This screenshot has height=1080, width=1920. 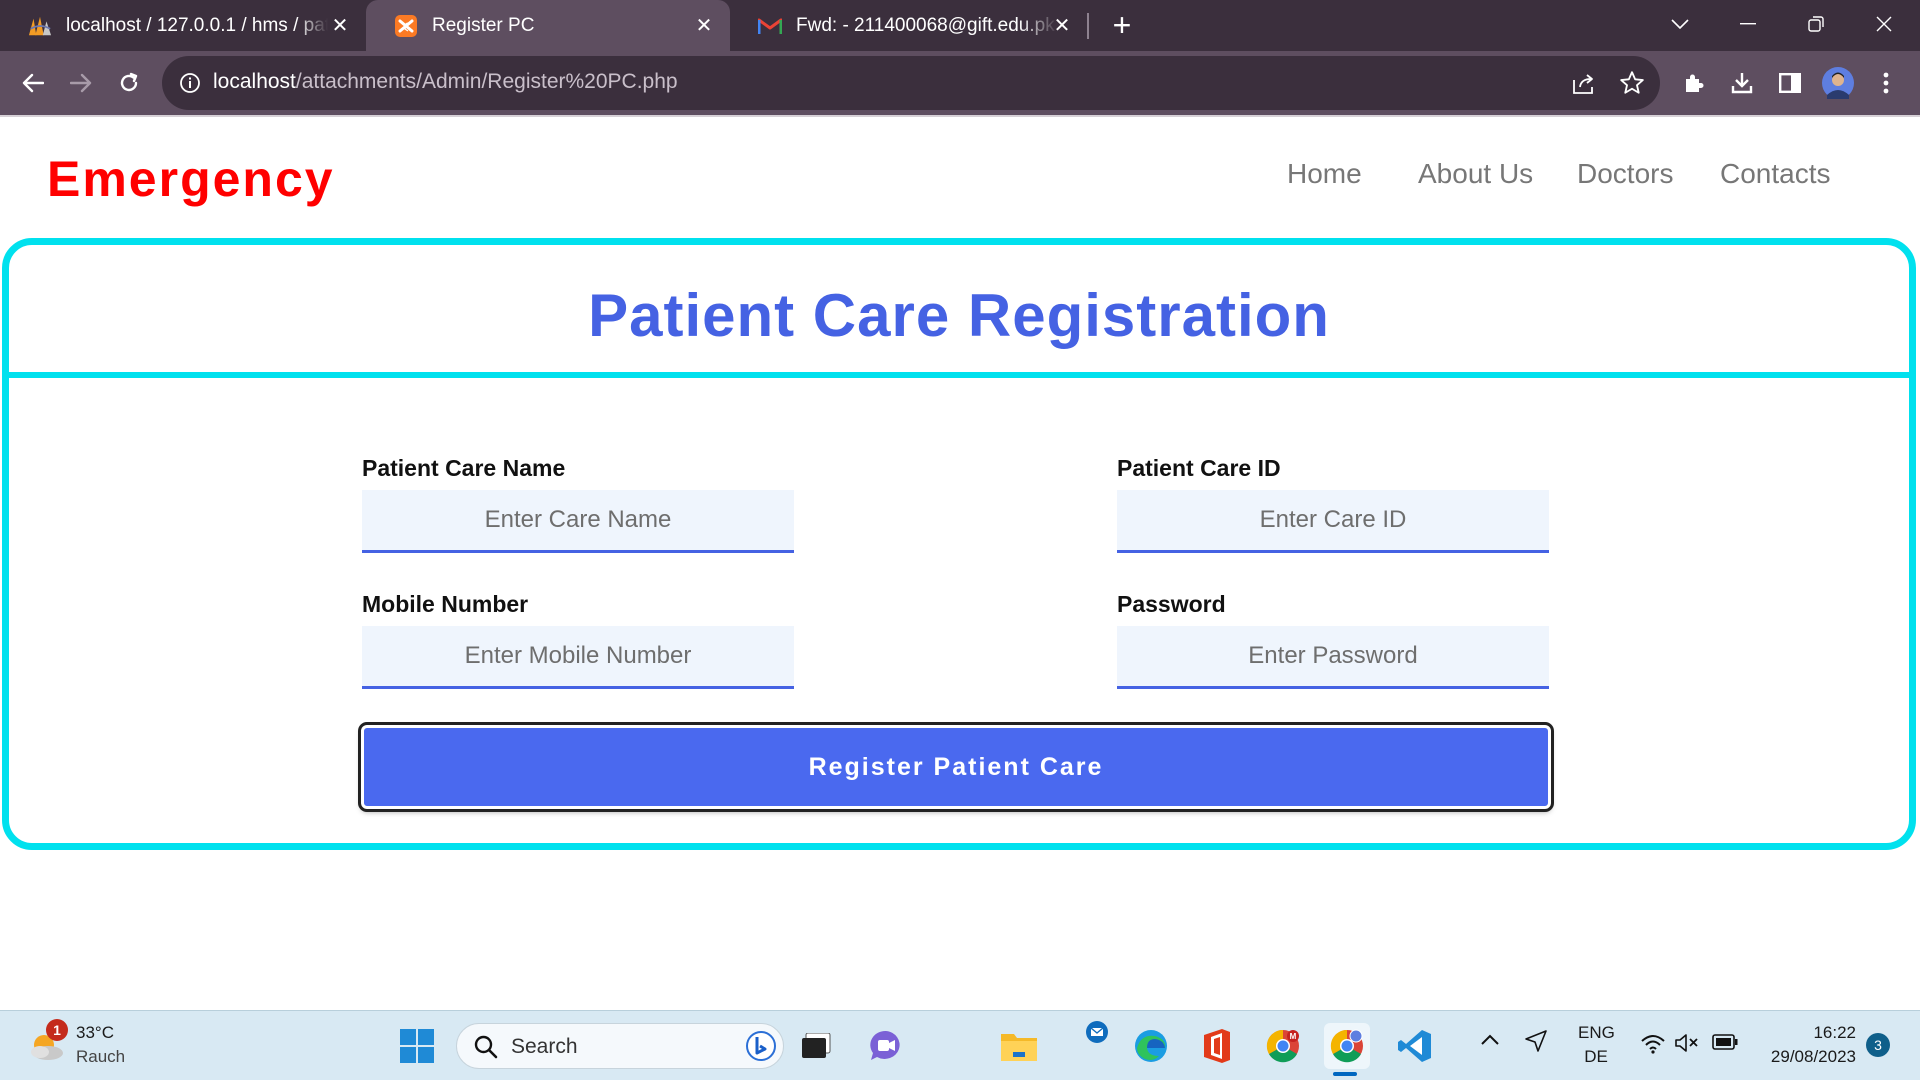 I want to click on volume-muted-icon, so click(x=1687, y=1045).